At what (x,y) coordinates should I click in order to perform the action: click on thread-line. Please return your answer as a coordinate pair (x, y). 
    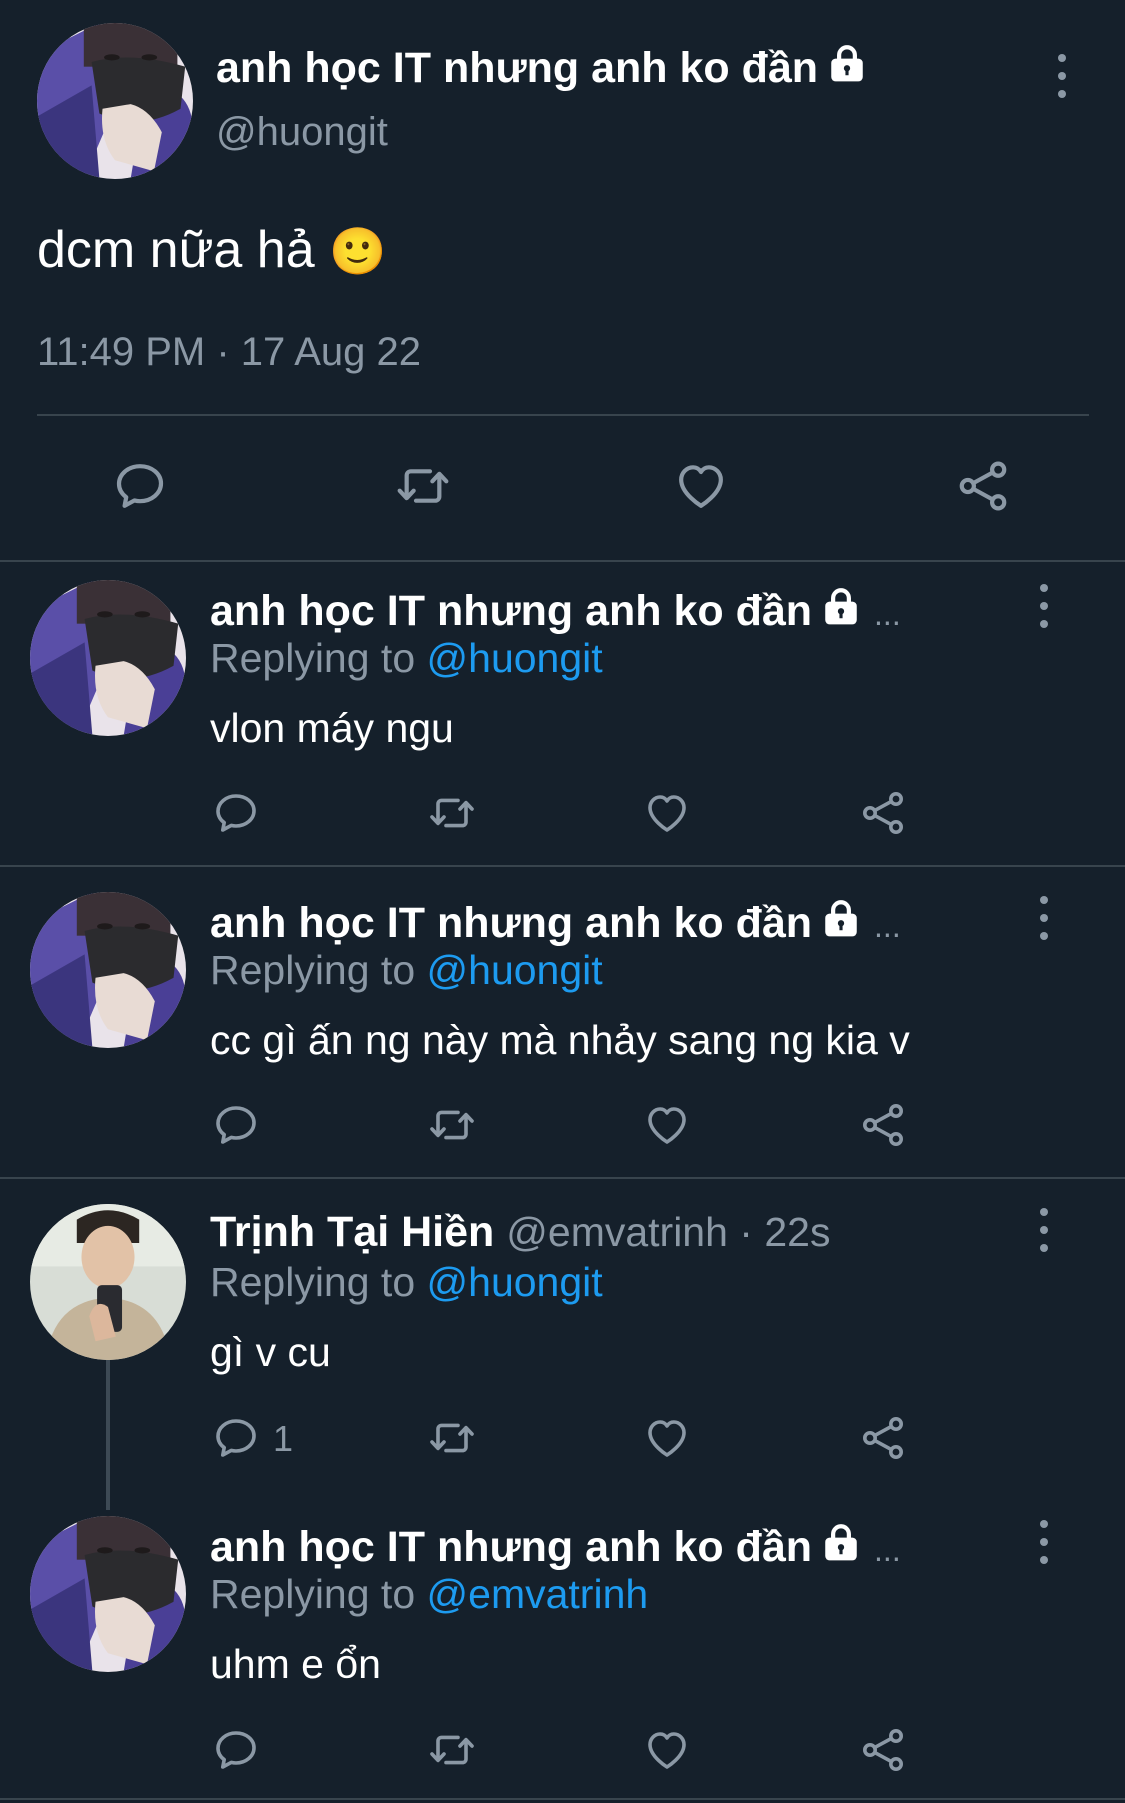
    Looking at the image, I should click on (108, 1435).